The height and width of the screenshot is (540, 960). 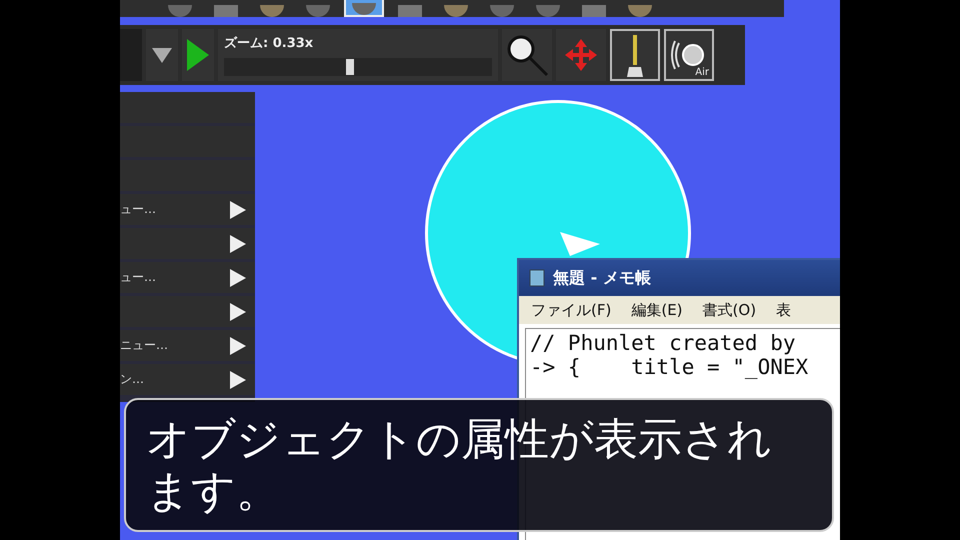 What do you see at coordinates (198, 55) in the screenshot?
I see `play-icon` at bounding box center [198, 55].